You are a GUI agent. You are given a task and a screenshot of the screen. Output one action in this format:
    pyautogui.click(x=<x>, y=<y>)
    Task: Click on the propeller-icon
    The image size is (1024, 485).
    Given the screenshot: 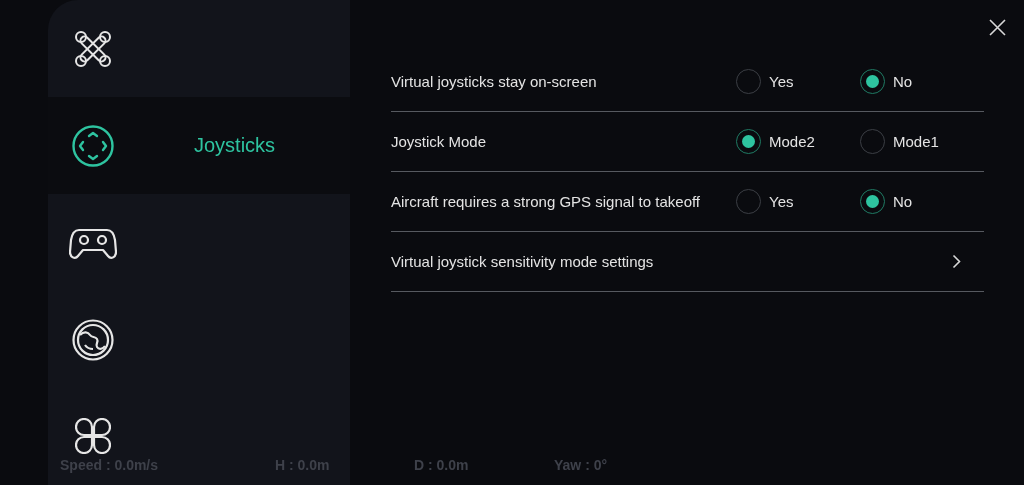 What is the action you would take?
    pyautogui.click(x=93, y=436)
    